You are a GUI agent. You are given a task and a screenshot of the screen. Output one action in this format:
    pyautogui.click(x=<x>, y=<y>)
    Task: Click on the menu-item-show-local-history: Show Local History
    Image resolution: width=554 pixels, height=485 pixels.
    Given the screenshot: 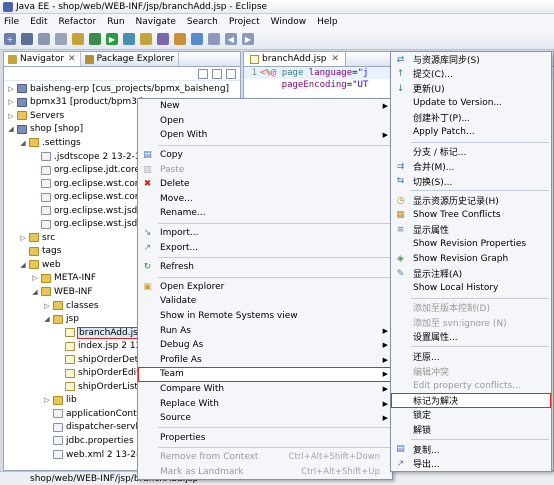 What is the action you would take?
    pyautogui.click(x=471, y=288)
    